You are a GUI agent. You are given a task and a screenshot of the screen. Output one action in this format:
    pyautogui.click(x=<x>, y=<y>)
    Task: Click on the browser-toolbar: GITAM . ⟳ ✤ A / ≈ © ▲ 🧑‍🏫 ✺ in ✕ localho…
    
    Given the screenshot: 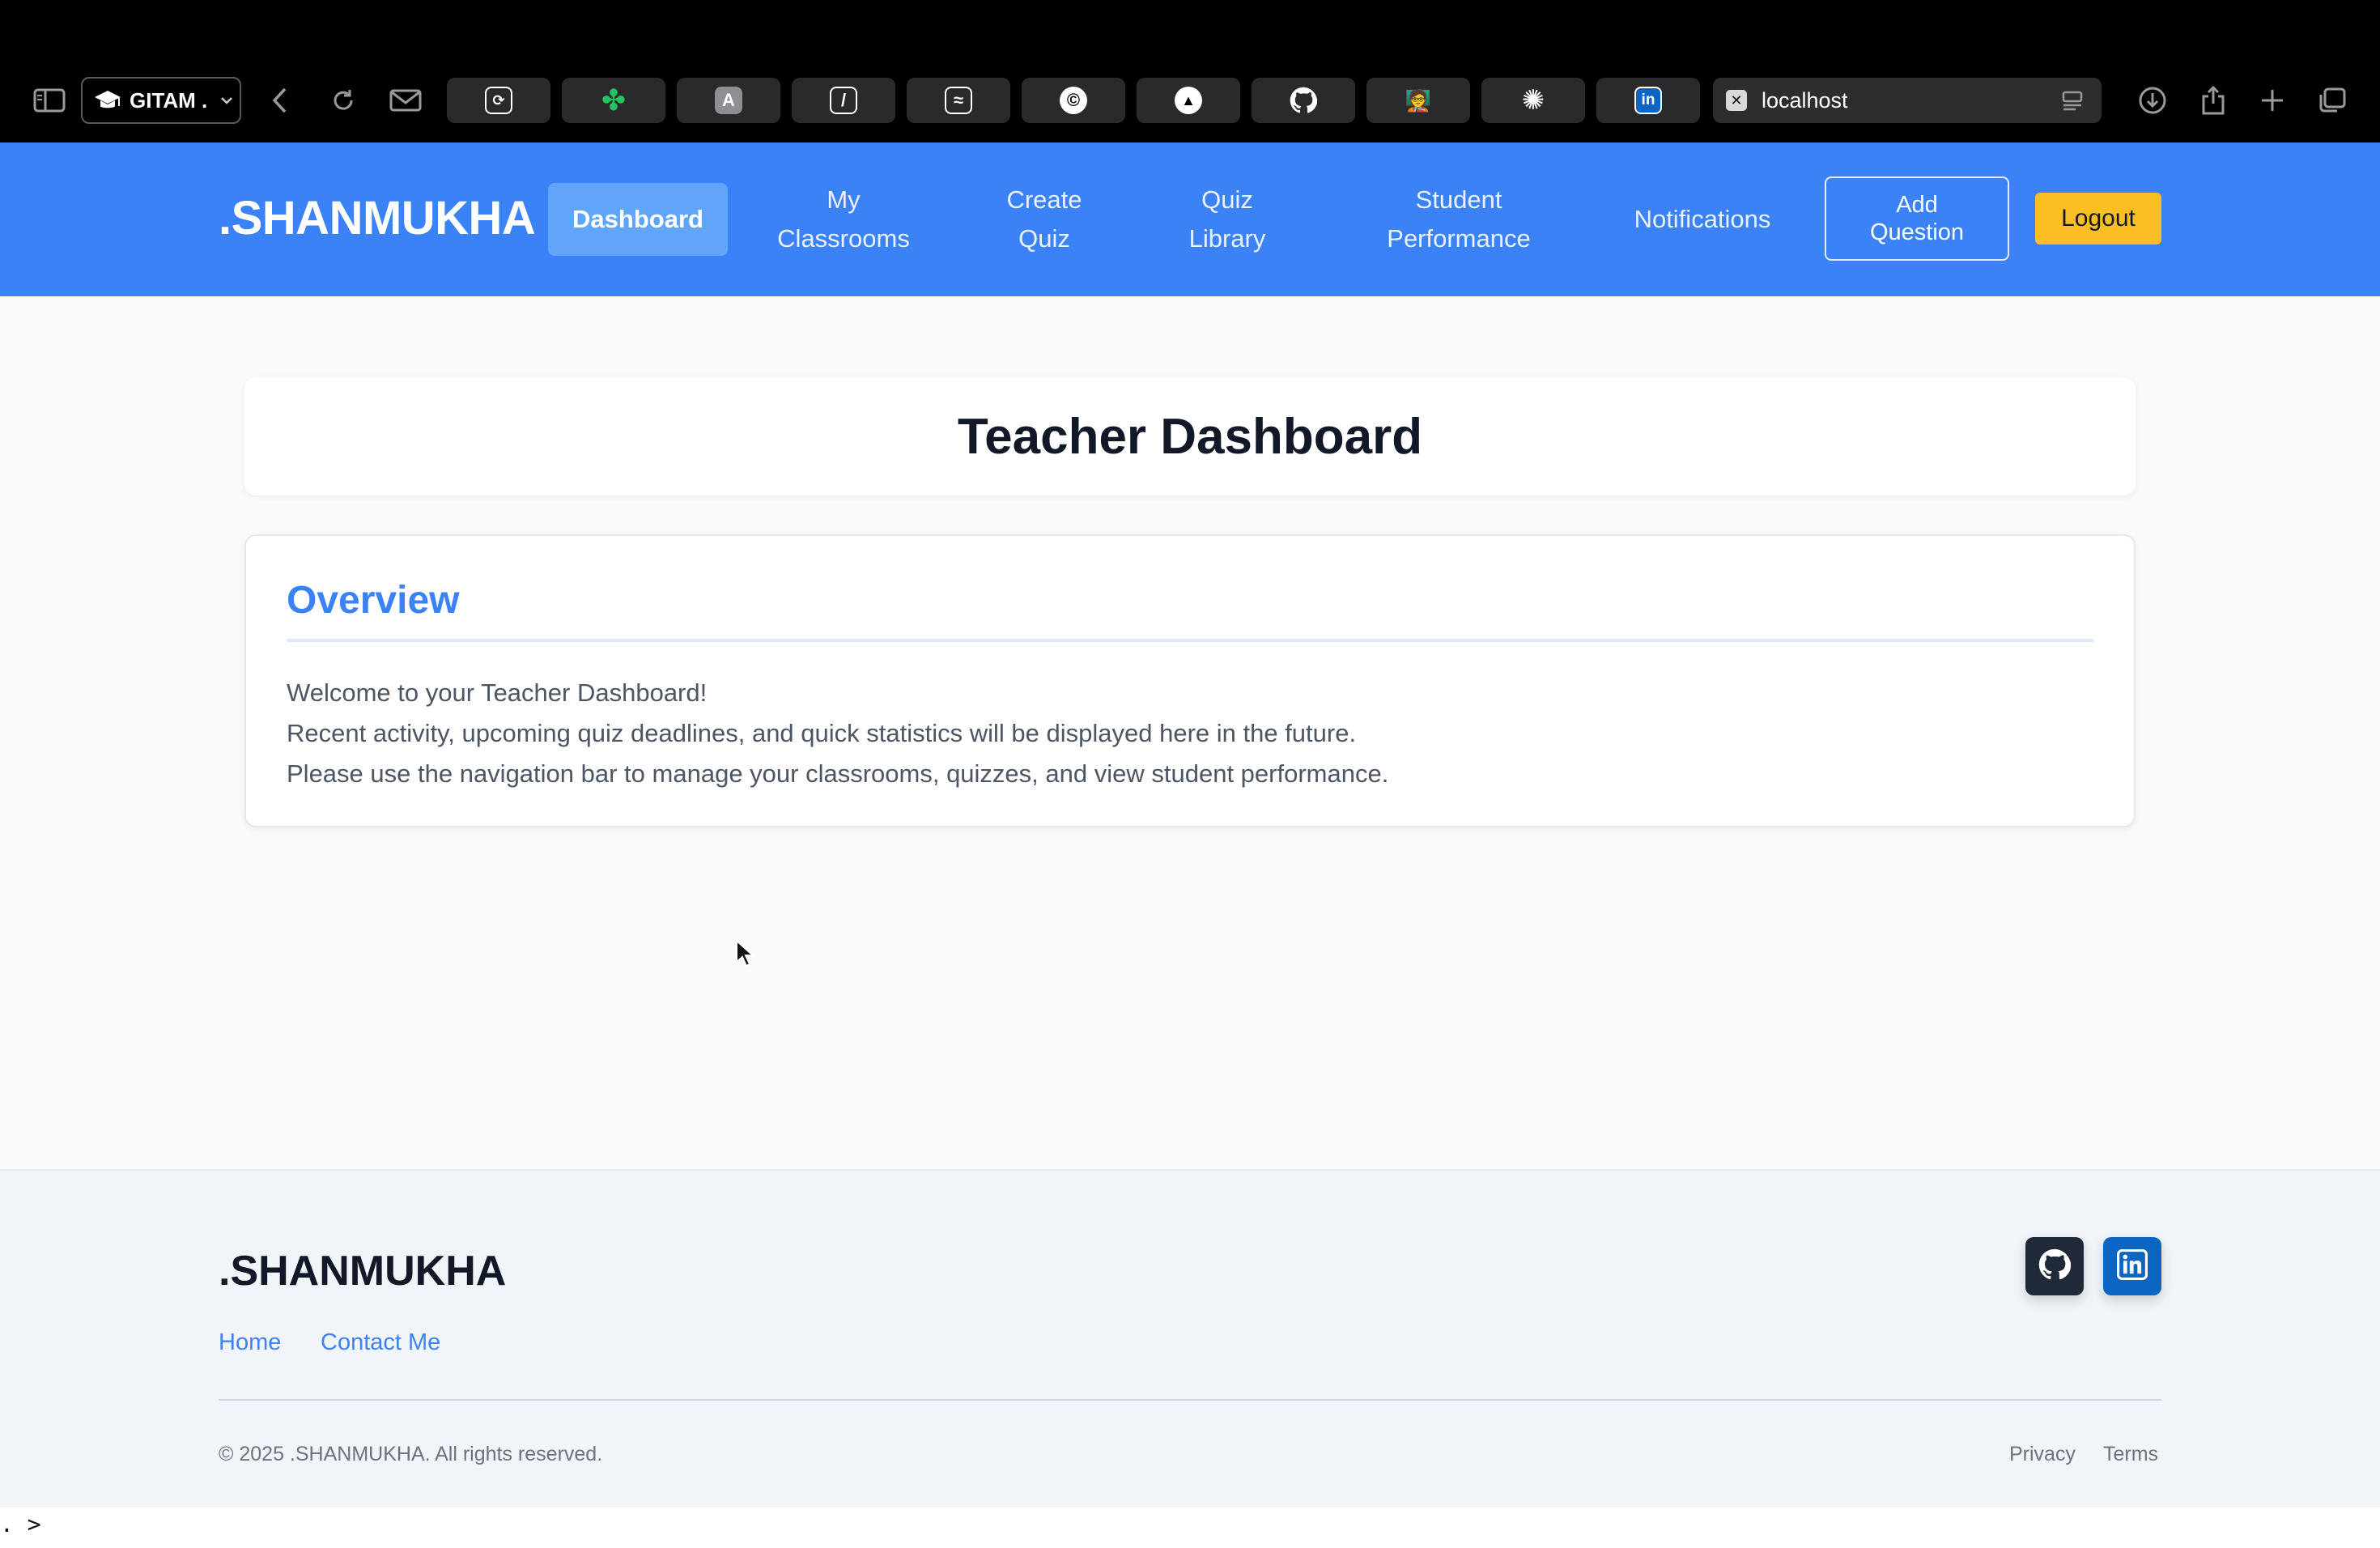 What is the action you would take?
    pyautogui.click(x=1190, y=71)
    